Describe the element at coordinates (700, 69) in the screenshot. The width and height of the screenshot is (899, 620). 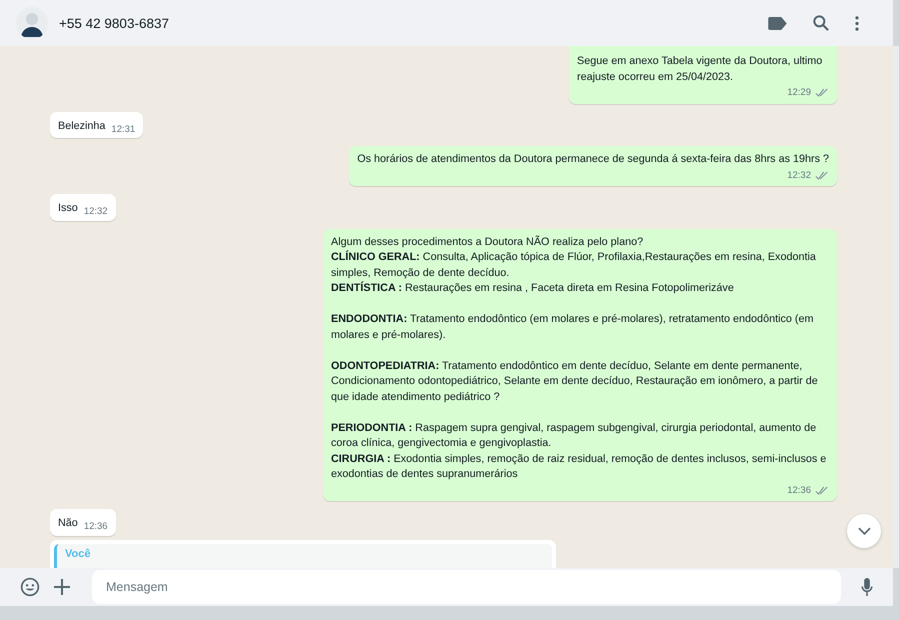
I see `message-text: Segue em anexo Tabela vigente da Doutora, ultimo reajuste ocorreu em 25/04/2023.` at that location.